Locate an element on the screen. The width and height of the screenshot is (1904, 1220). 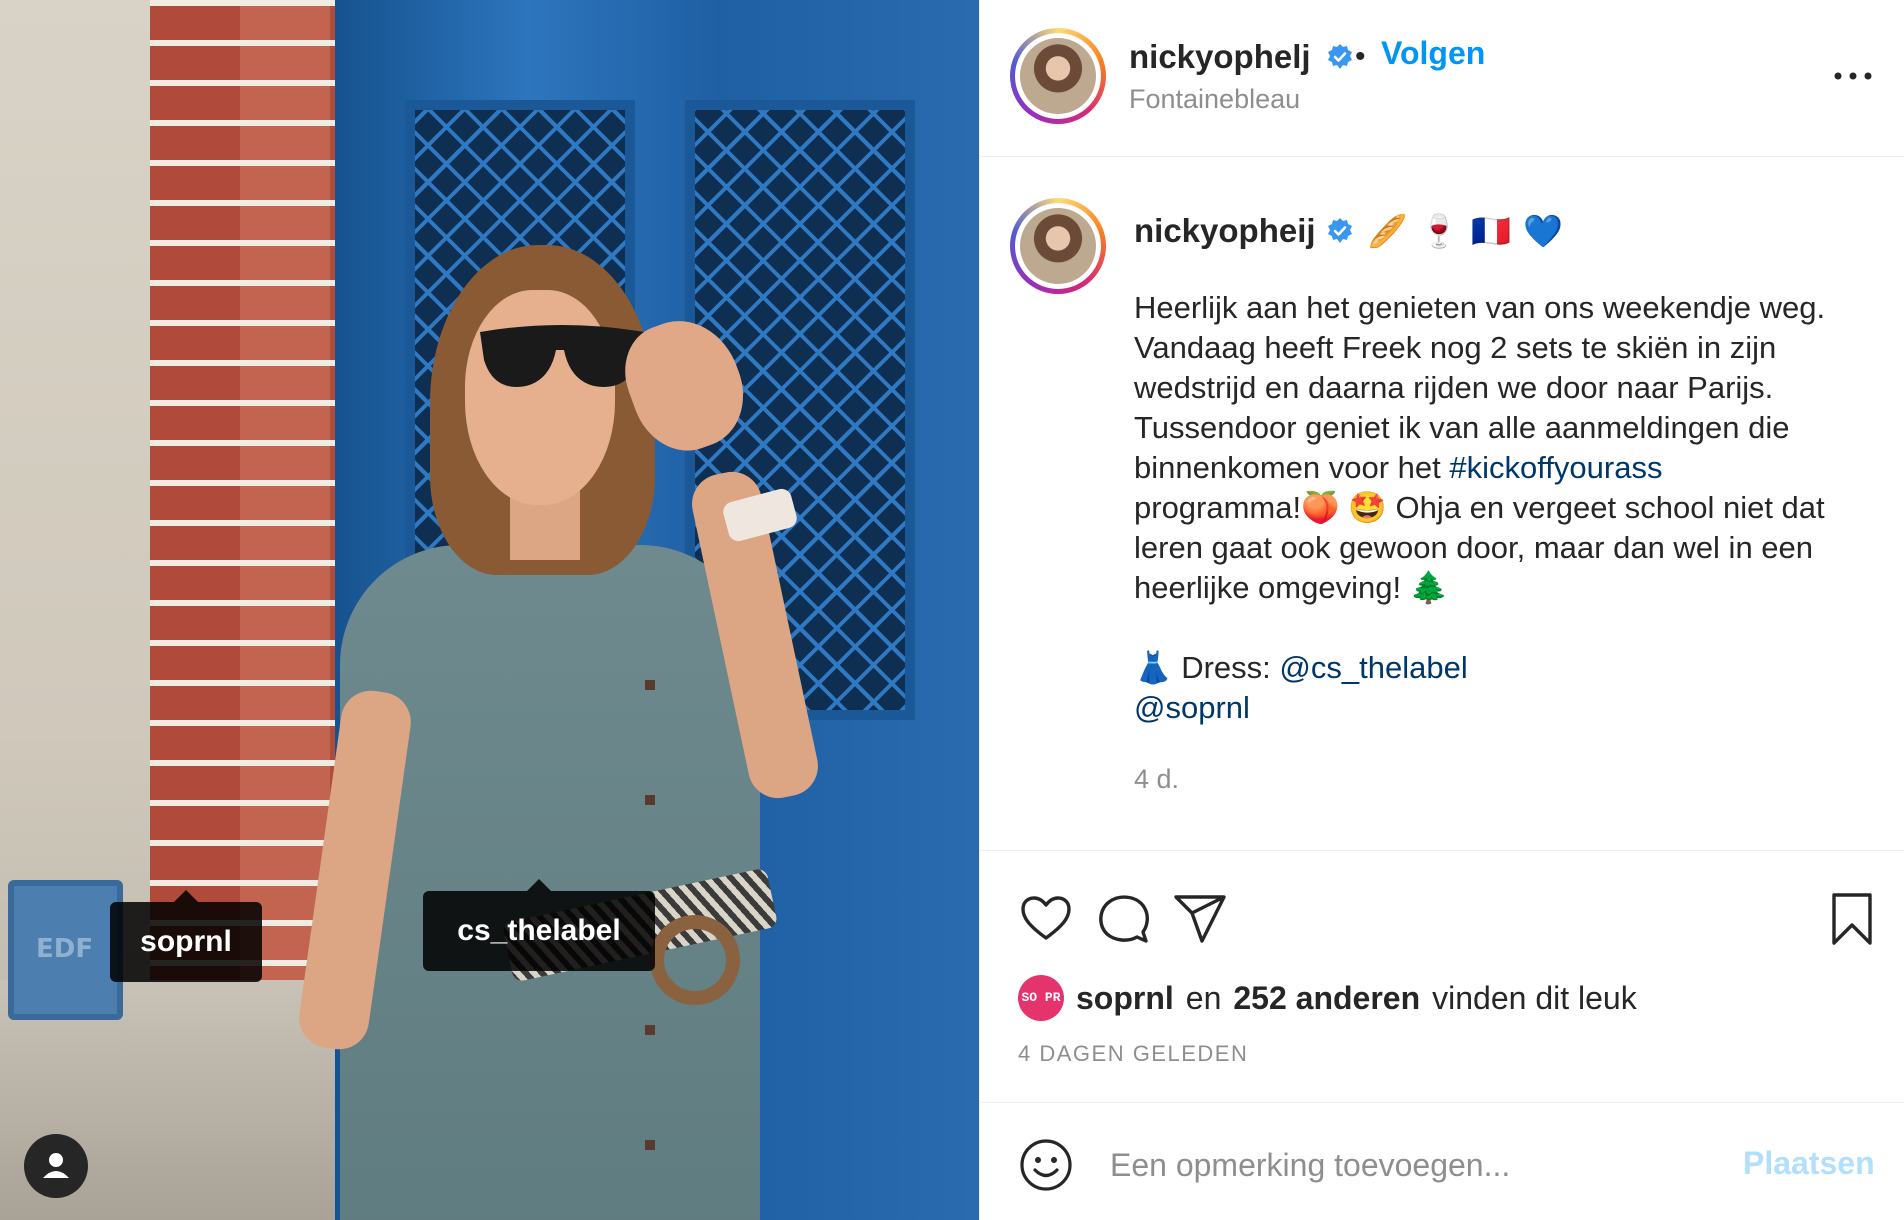
user-icon is located at coordinates (56, 1165).